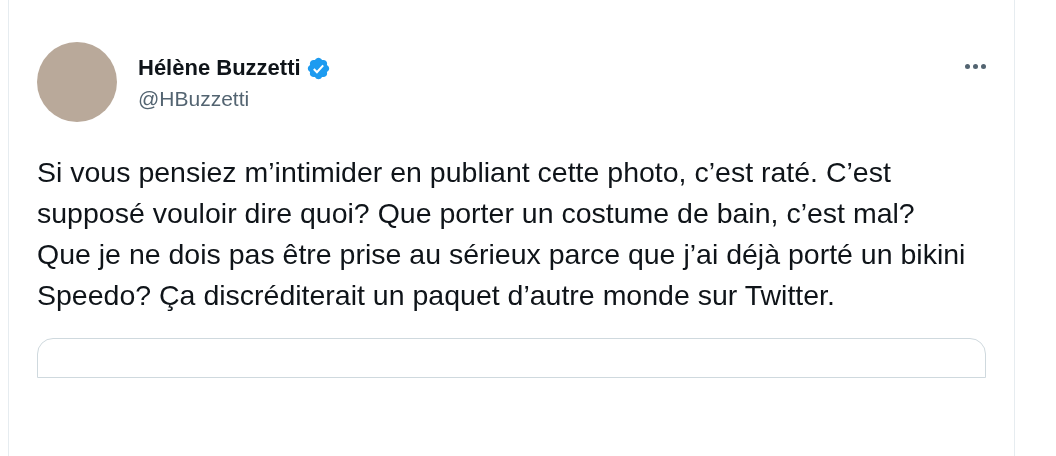 The height and width of the screenshot is (456, 1056). What do you see at coordinates (234, 99) in the screenshot?
I see `author-handle: @HBuzzetti` at bounding box center [234, 99].